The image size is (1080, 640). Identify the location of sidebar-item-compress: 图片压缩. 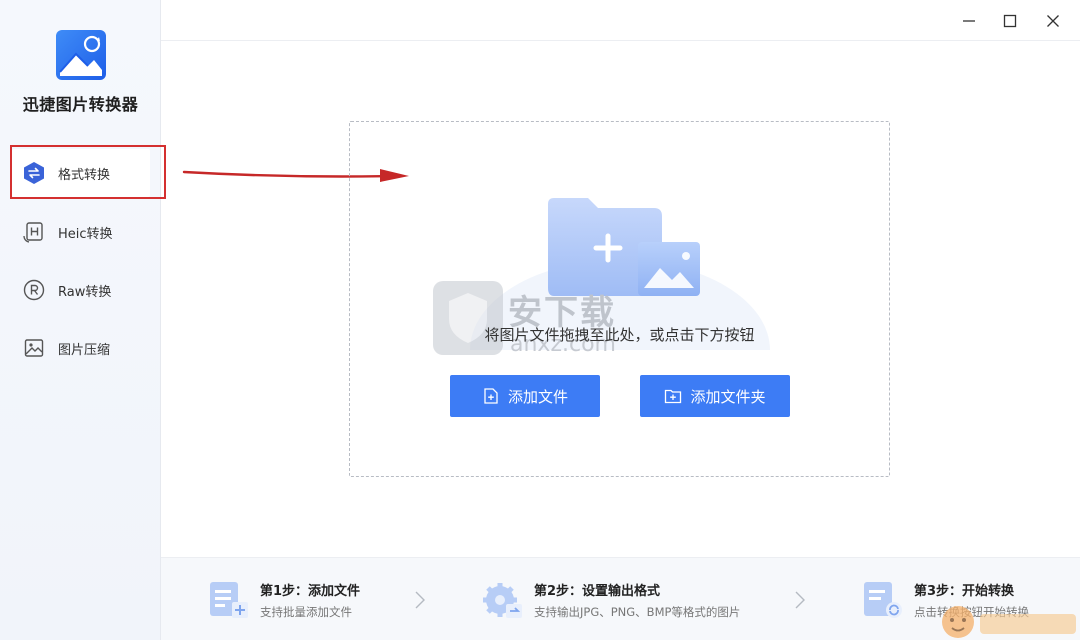
(81, 348).